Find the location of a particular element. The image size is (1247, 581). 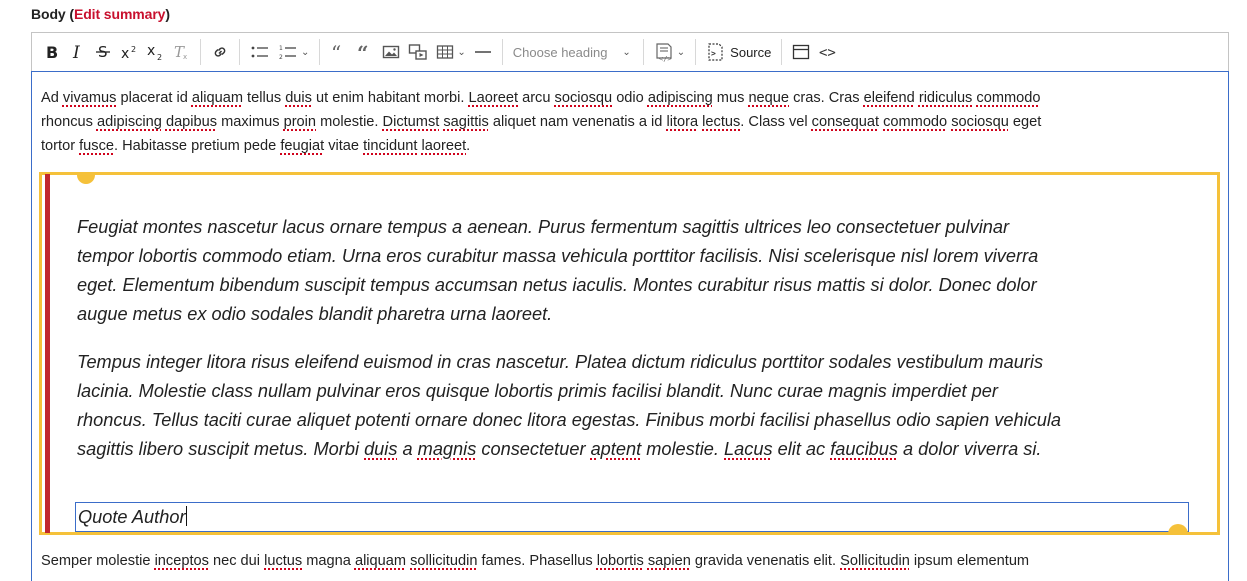

misspelled-word: litora is located at coordinates (682, 122).